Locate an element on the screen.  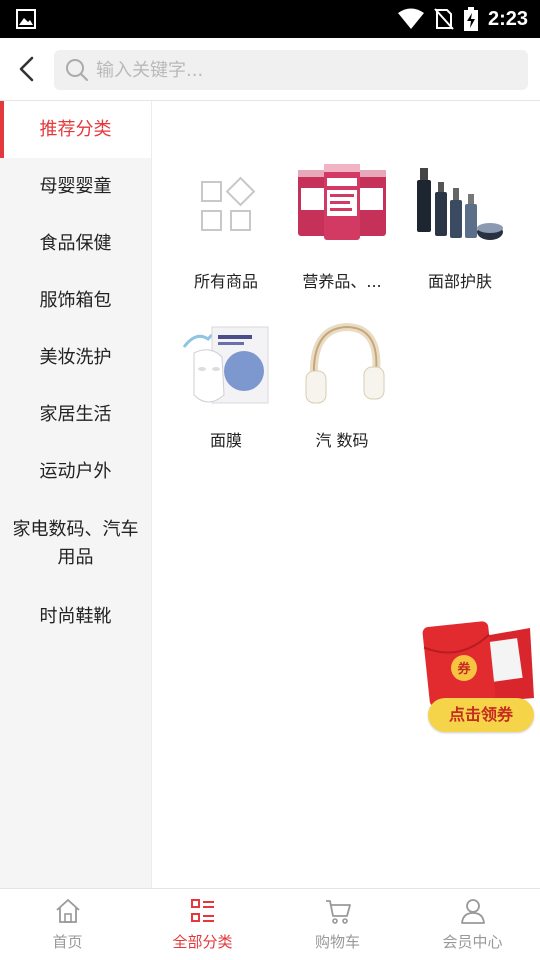
tab-all-categories: 全部分类 is located at coordinates (202, 924).